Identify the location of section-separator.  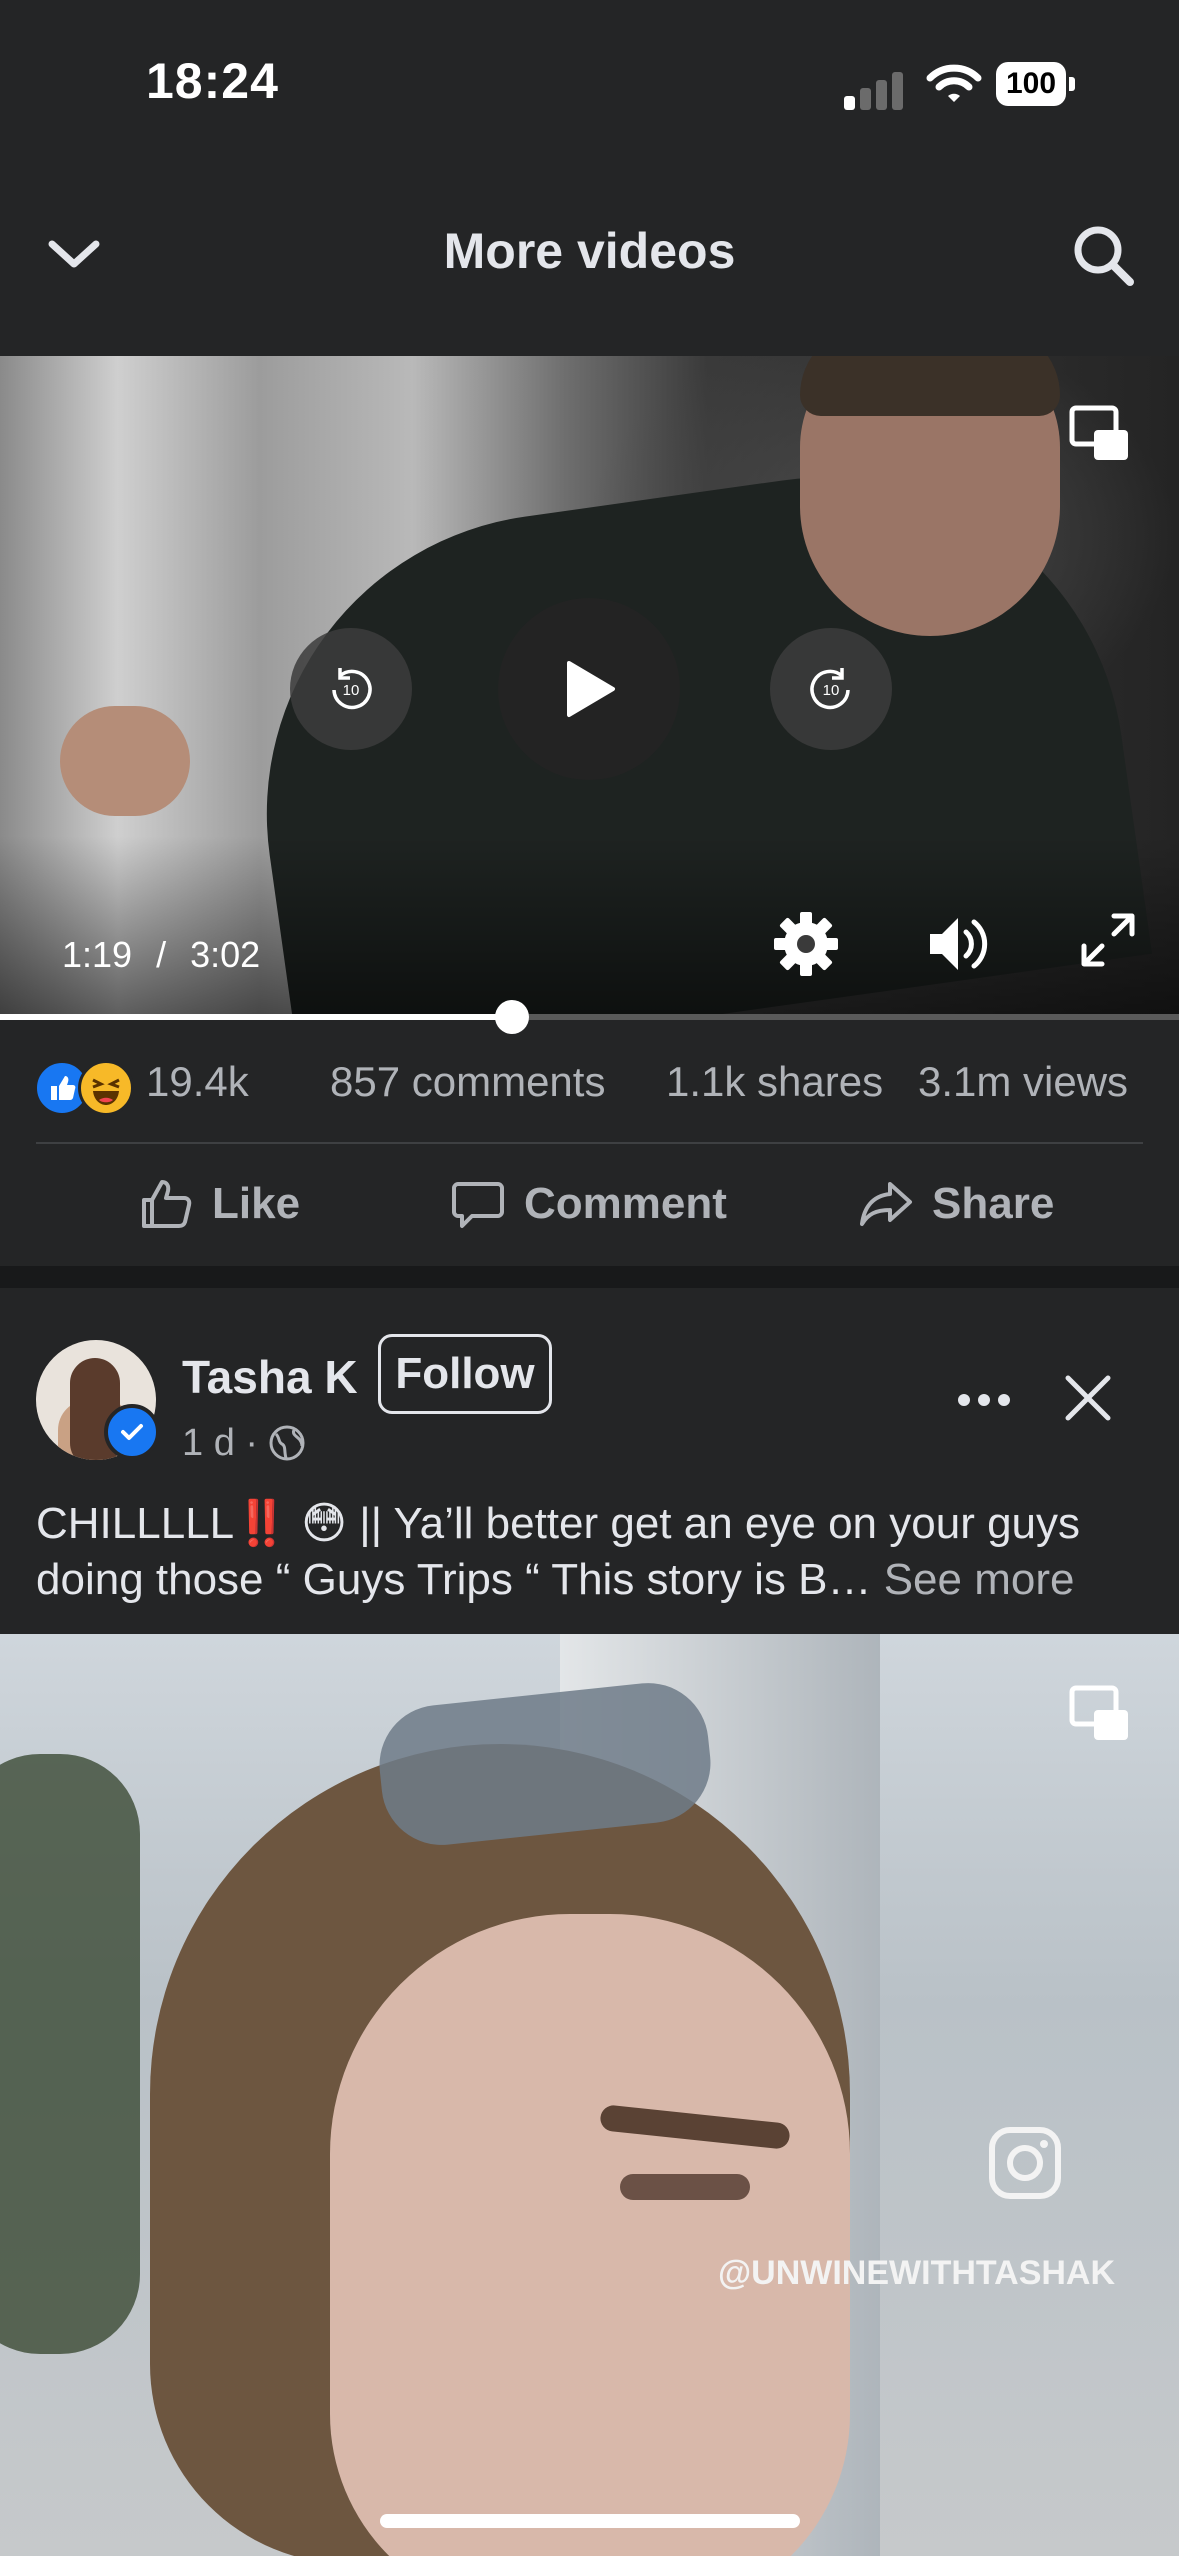
(589, 1277).